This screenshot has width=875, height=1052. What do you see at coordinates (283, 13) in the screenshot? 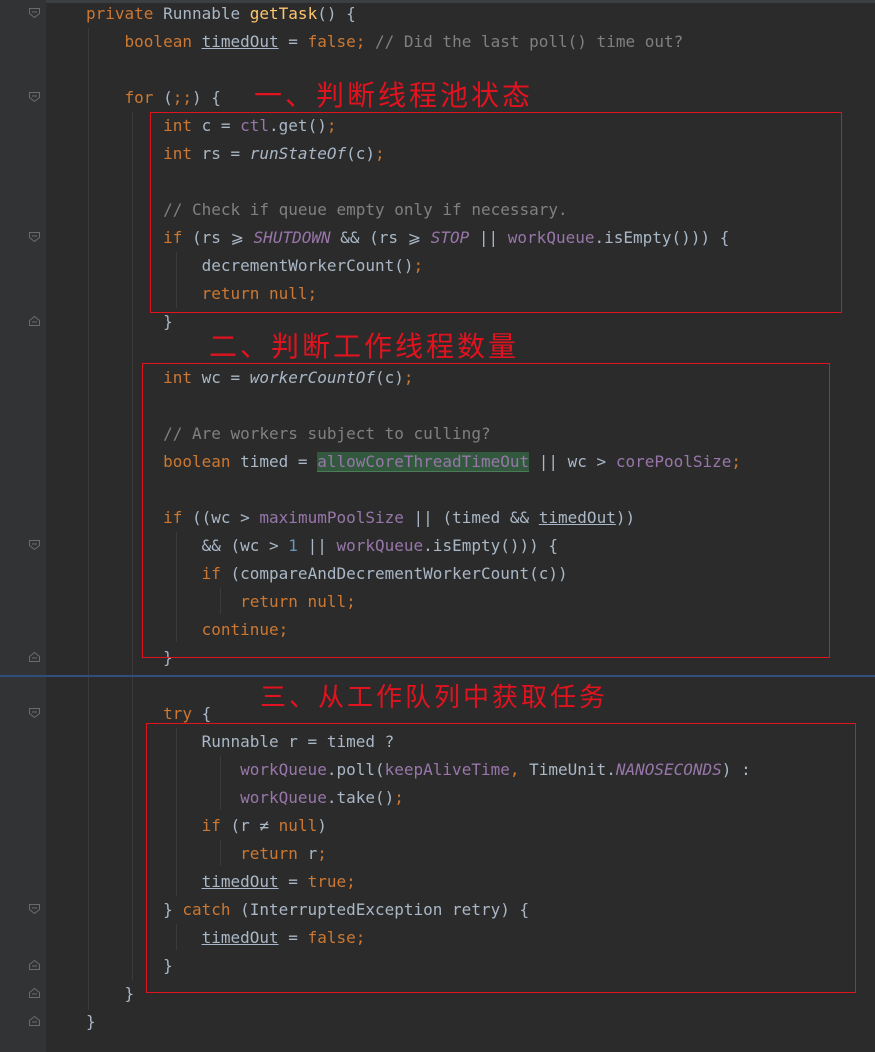
I see `code-token: getTask` at bounding box center [283, 13].